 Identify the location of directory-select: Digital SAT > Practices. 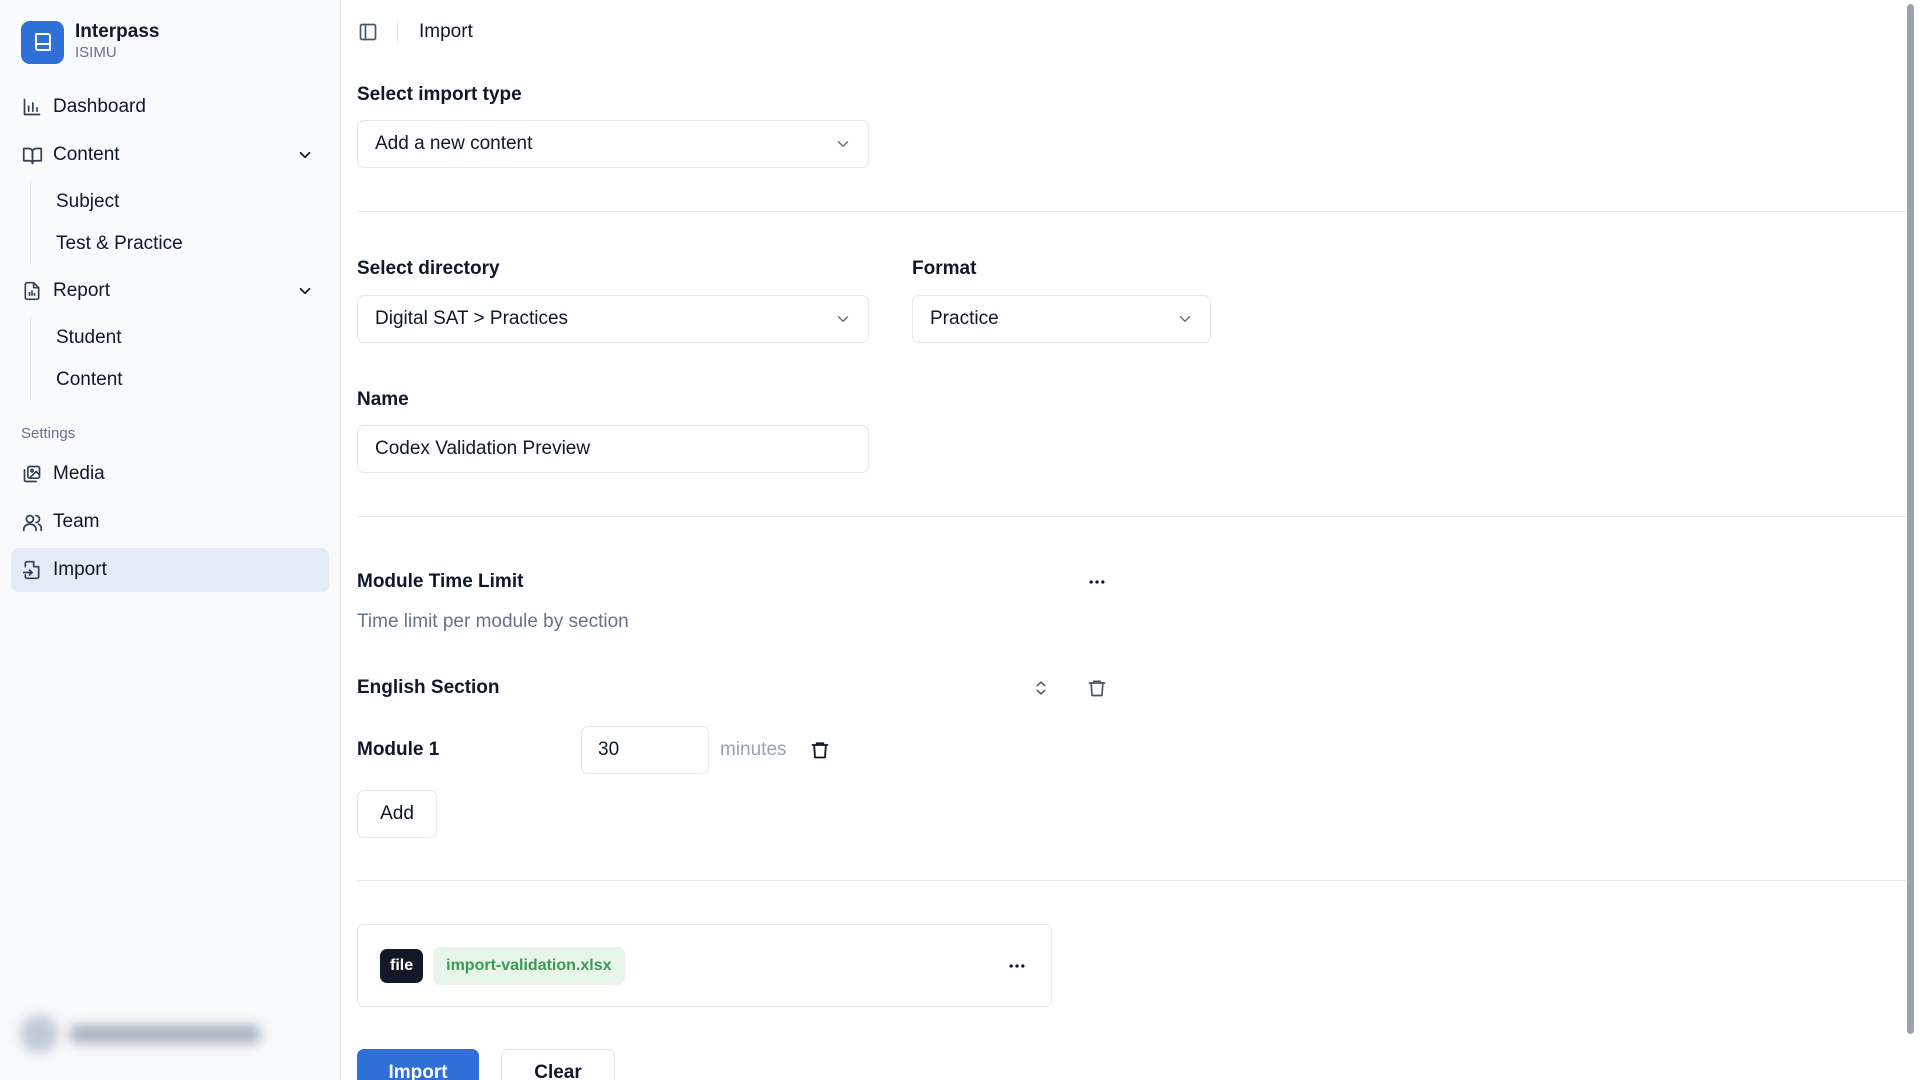
(613, 319).